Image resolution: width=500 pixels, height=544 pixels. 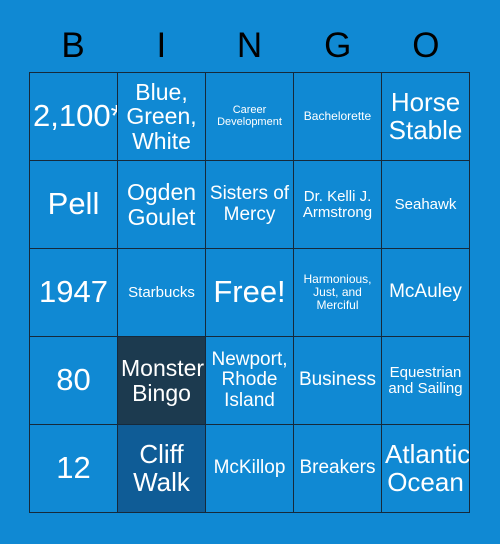 I want to click on bingo-cell-r5c1: 12, so click(x=74, y=469).